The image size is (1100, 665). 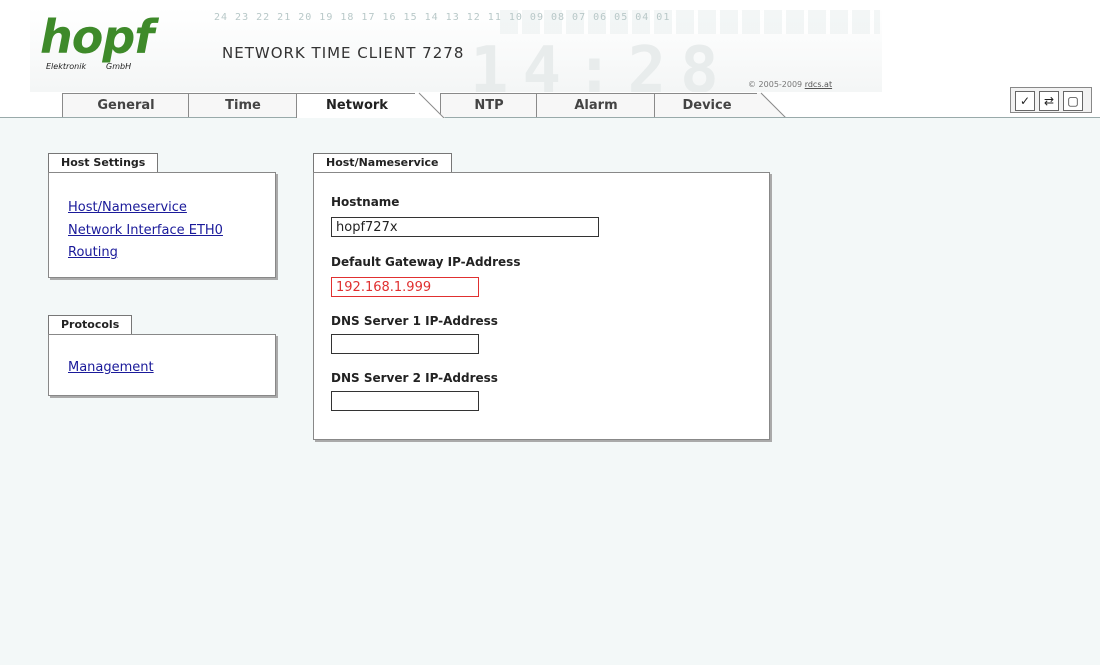 What do you see at coordinates (127, 207) in the screenshot?
I see `link-host-nameservice: Host/Nameservice` at bounding box center [127, 207].